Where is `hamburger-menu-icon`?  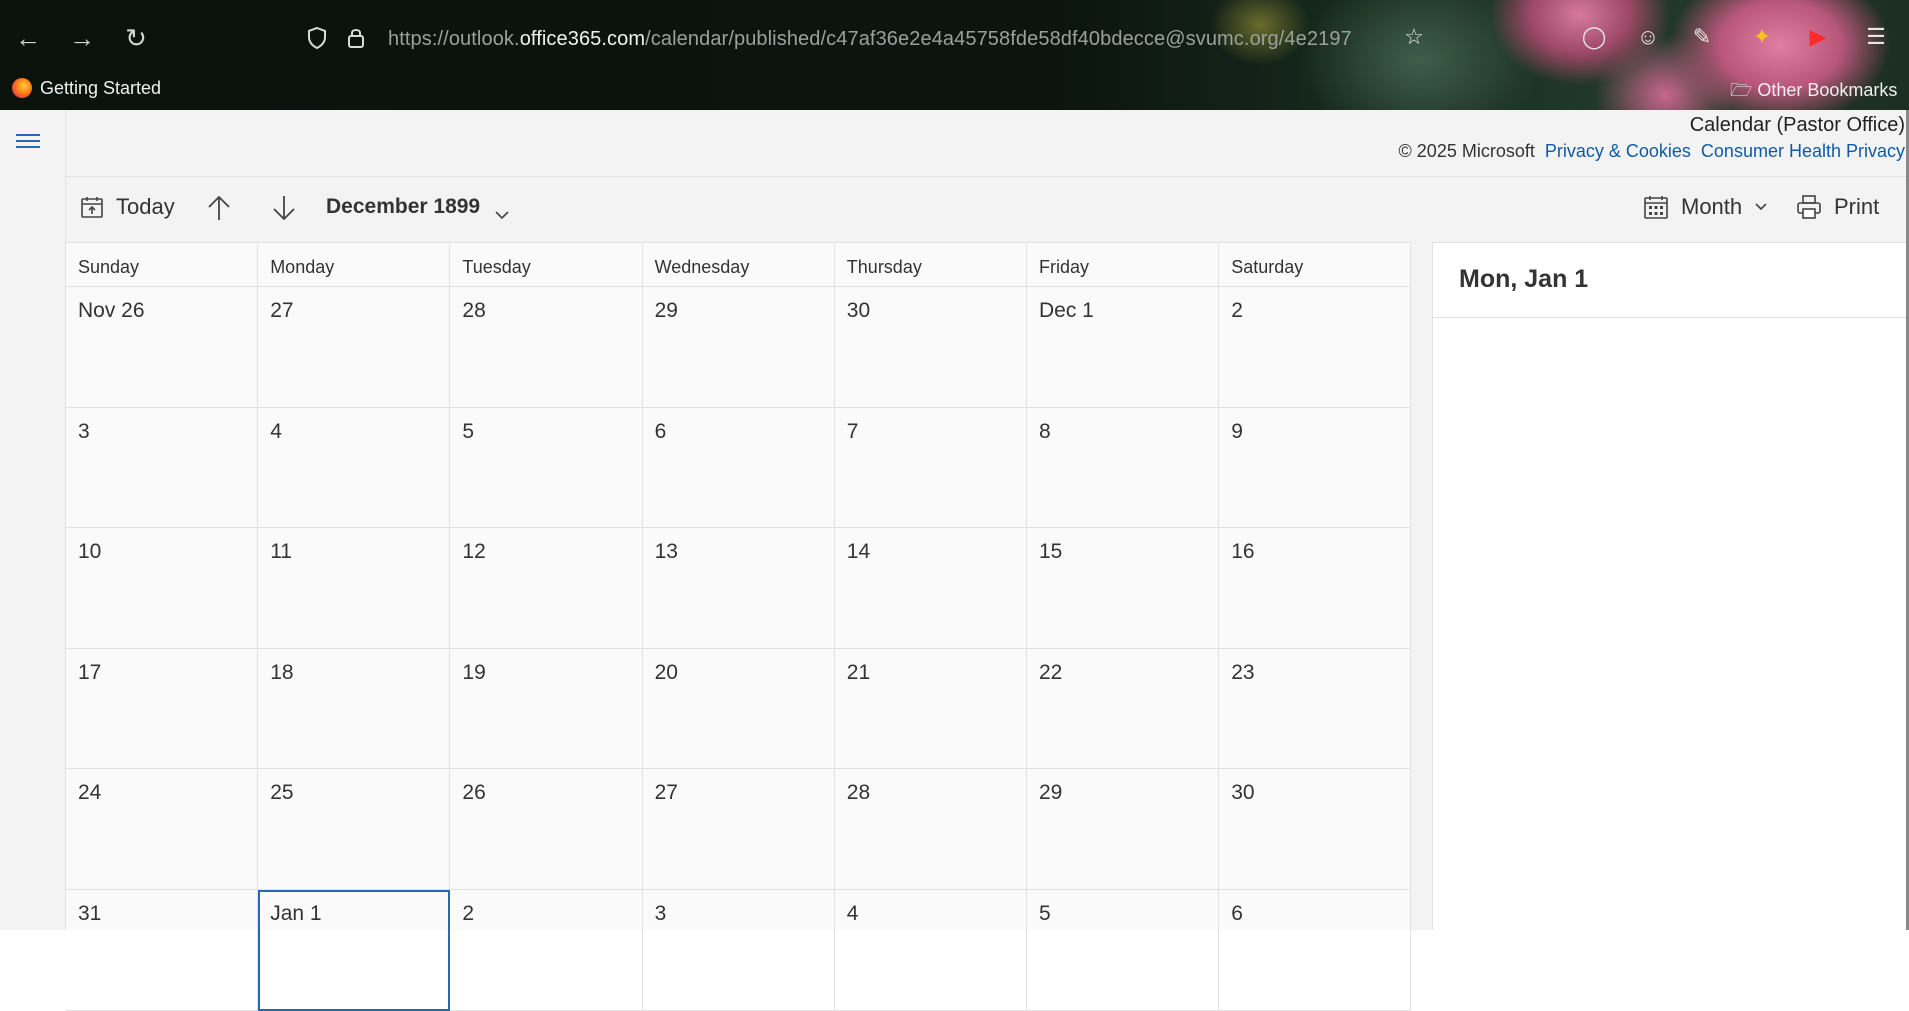
hamburger-menu-icon is located at coordinates (28, 142).